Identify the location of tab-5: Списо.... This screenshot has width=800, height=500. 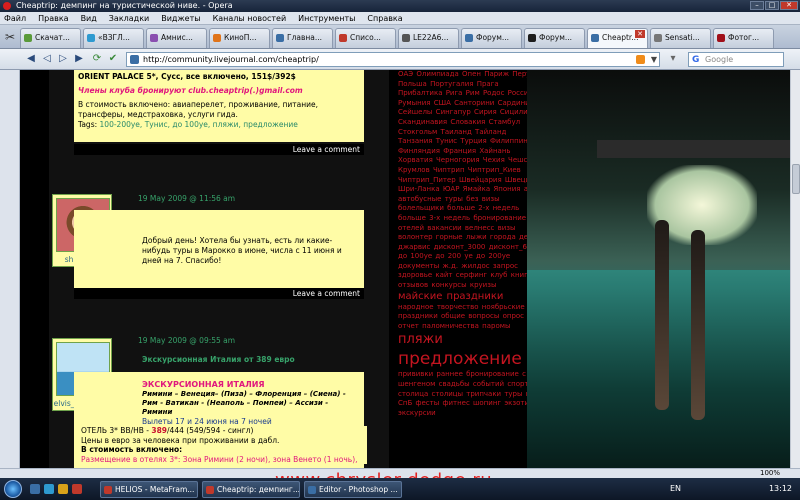
(365, 38).